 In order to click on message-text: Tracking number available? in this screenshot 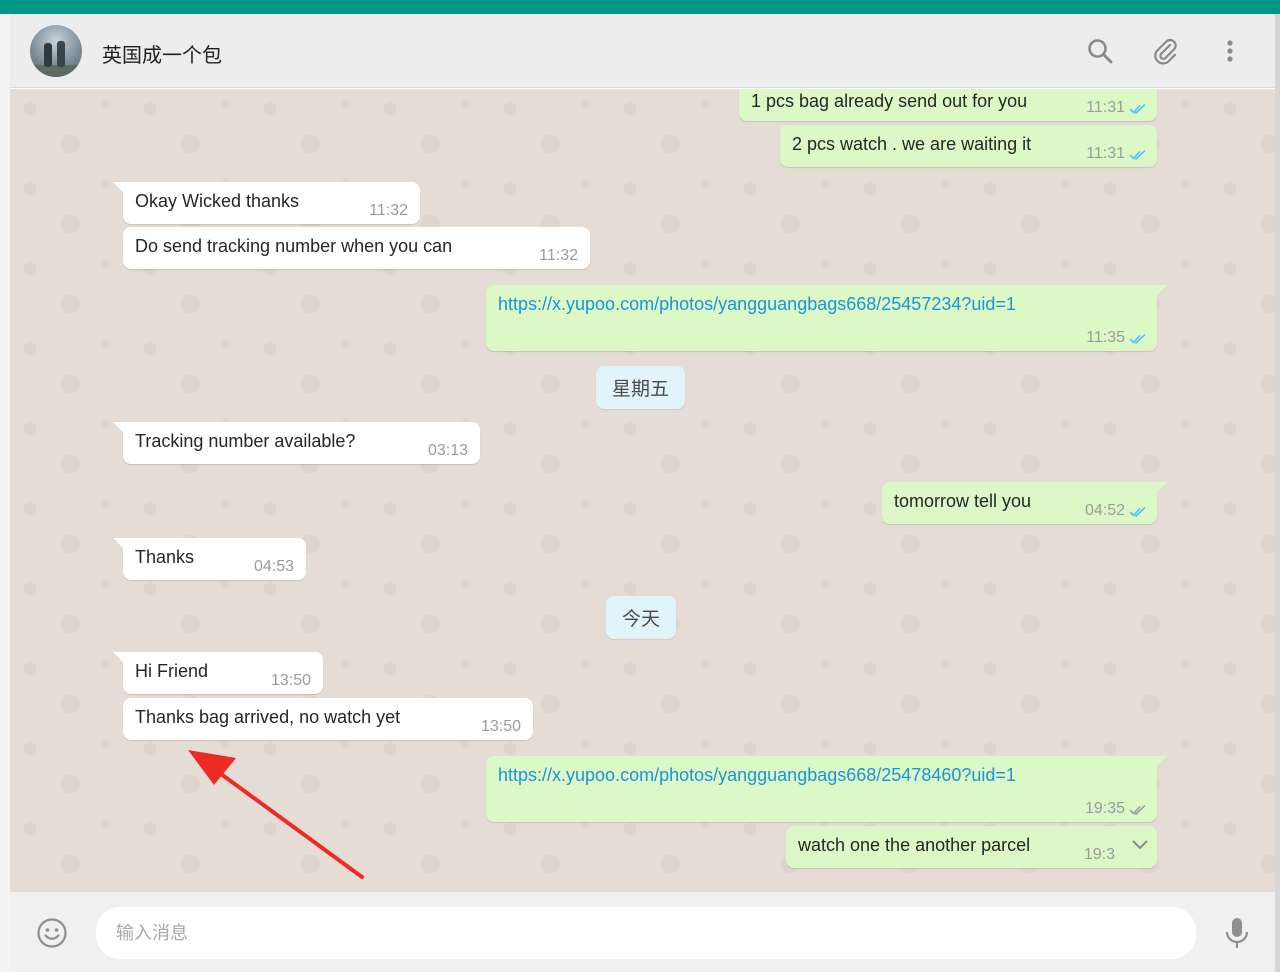, I will do `click(245, 441)`.